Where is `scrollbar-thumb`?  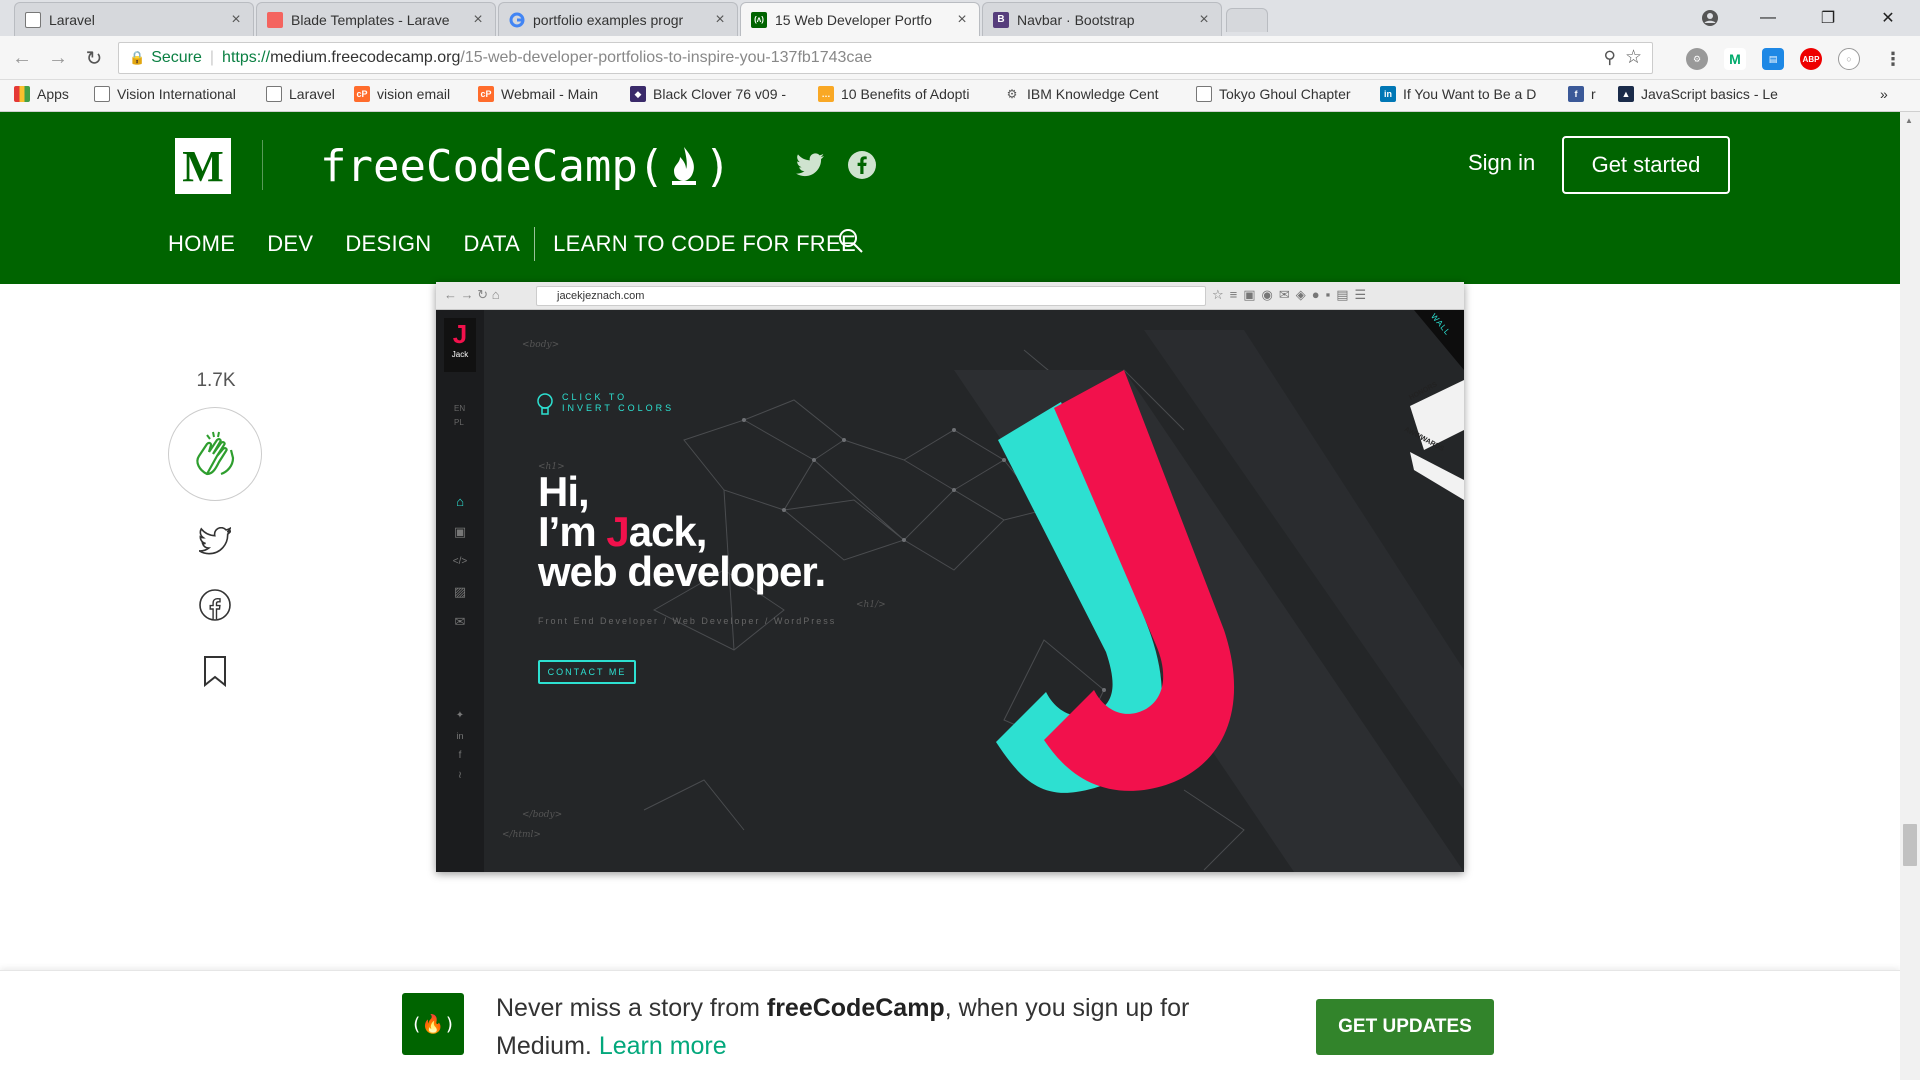 scrollbar-thumb is located at coordinates (1910, 845).